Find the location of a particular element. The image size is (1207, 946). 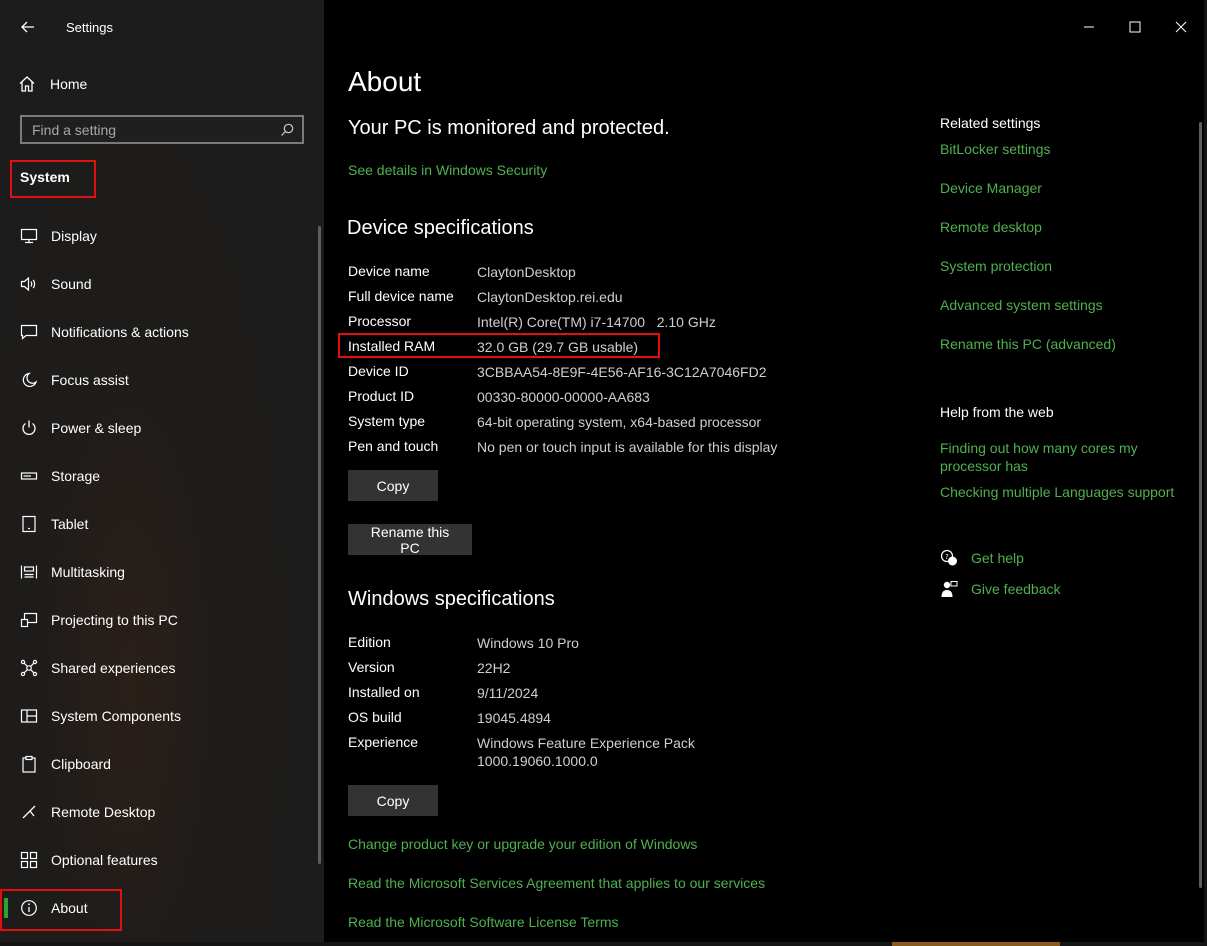

sidebar-item-optional-features: Optional features is located at coordinates (158, 860).